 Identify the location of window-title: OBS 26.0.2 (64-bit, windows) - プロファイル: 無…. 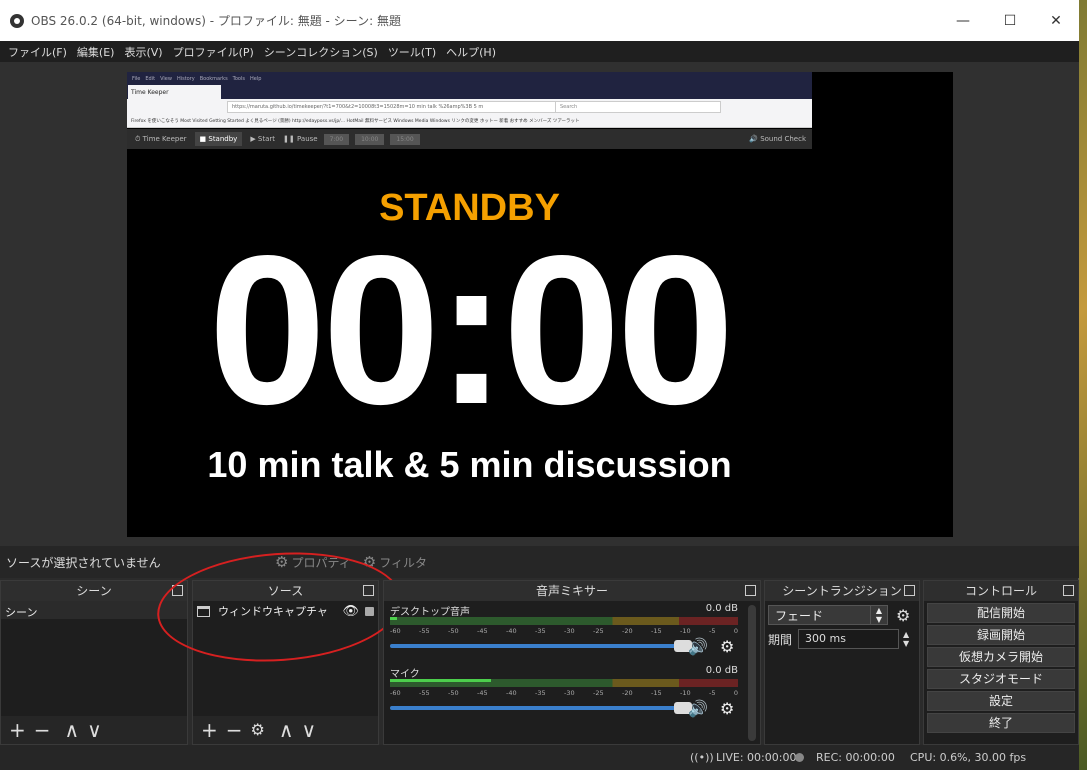
(216, 21).